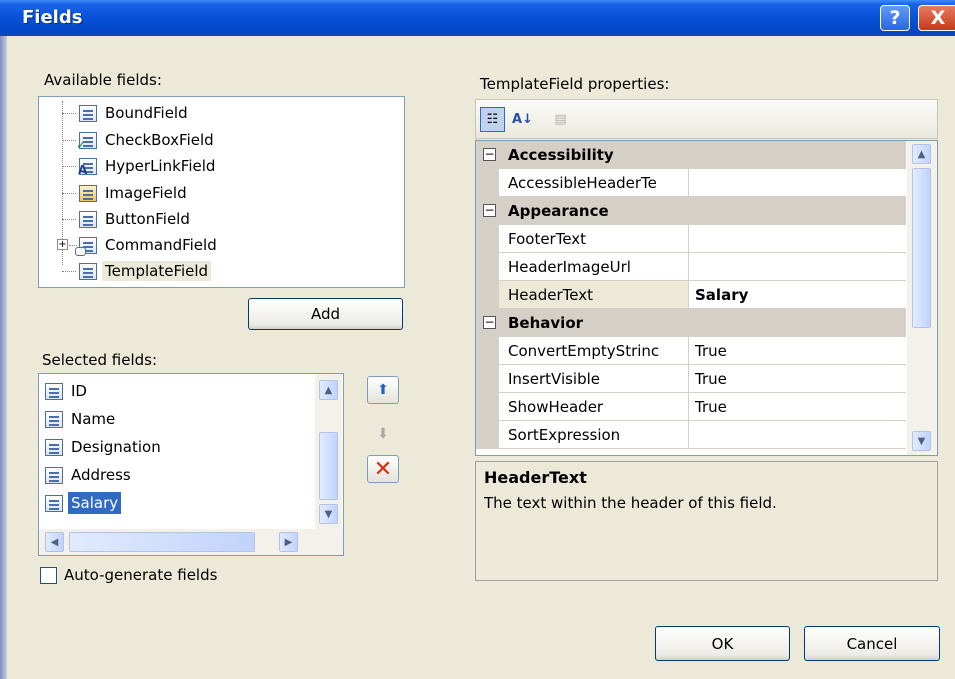 The width and height of the screenshot is (955, 679). What do you see at coordinates (95, 503) in the screenshot?
I see `list-item-label: Salary` at bounding box center [95, 503].